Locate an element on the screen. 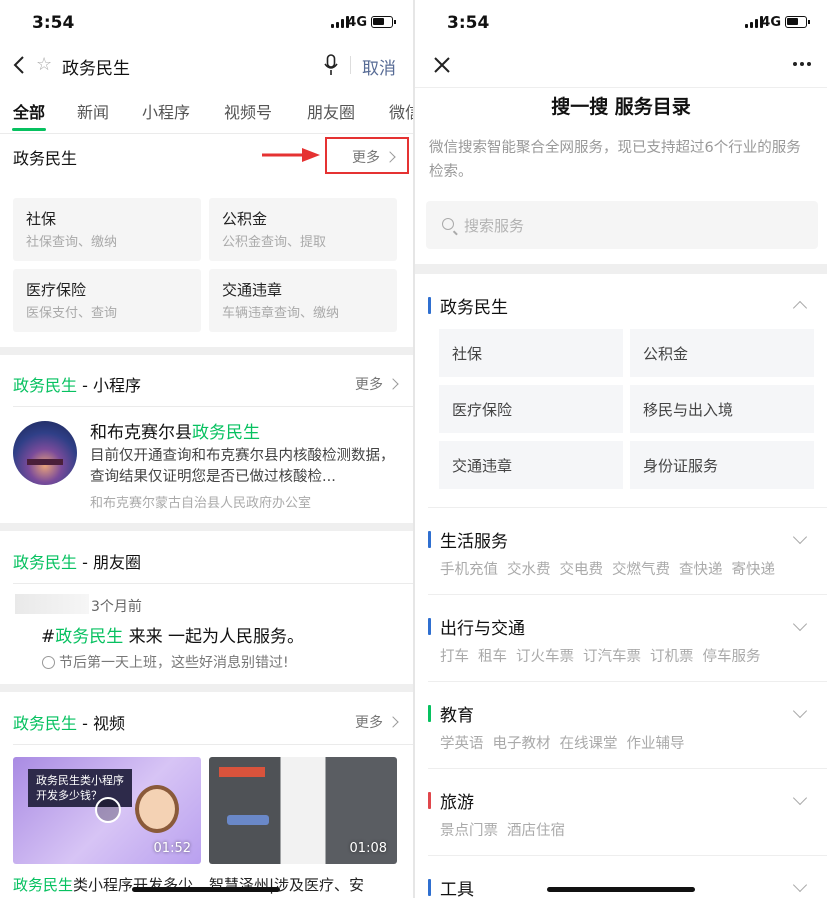 Image resolution: width=827 pixels, height=898 pixels. card-title: 社保 is located at coordinates (41, 219).